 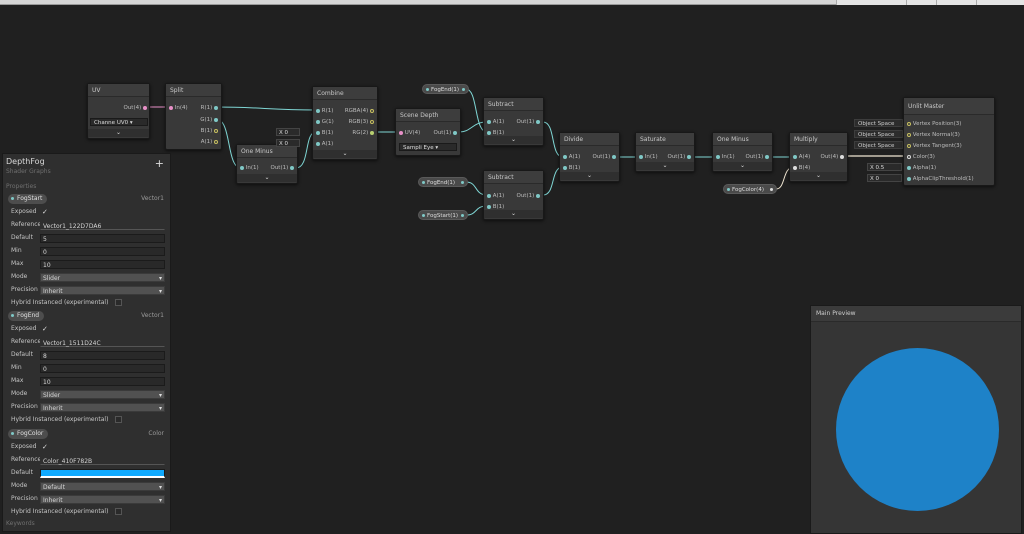 What do you see at coordinates (102, 355) in the screenshot?
I see `default-field: 8` at bounding box center [102, 355].